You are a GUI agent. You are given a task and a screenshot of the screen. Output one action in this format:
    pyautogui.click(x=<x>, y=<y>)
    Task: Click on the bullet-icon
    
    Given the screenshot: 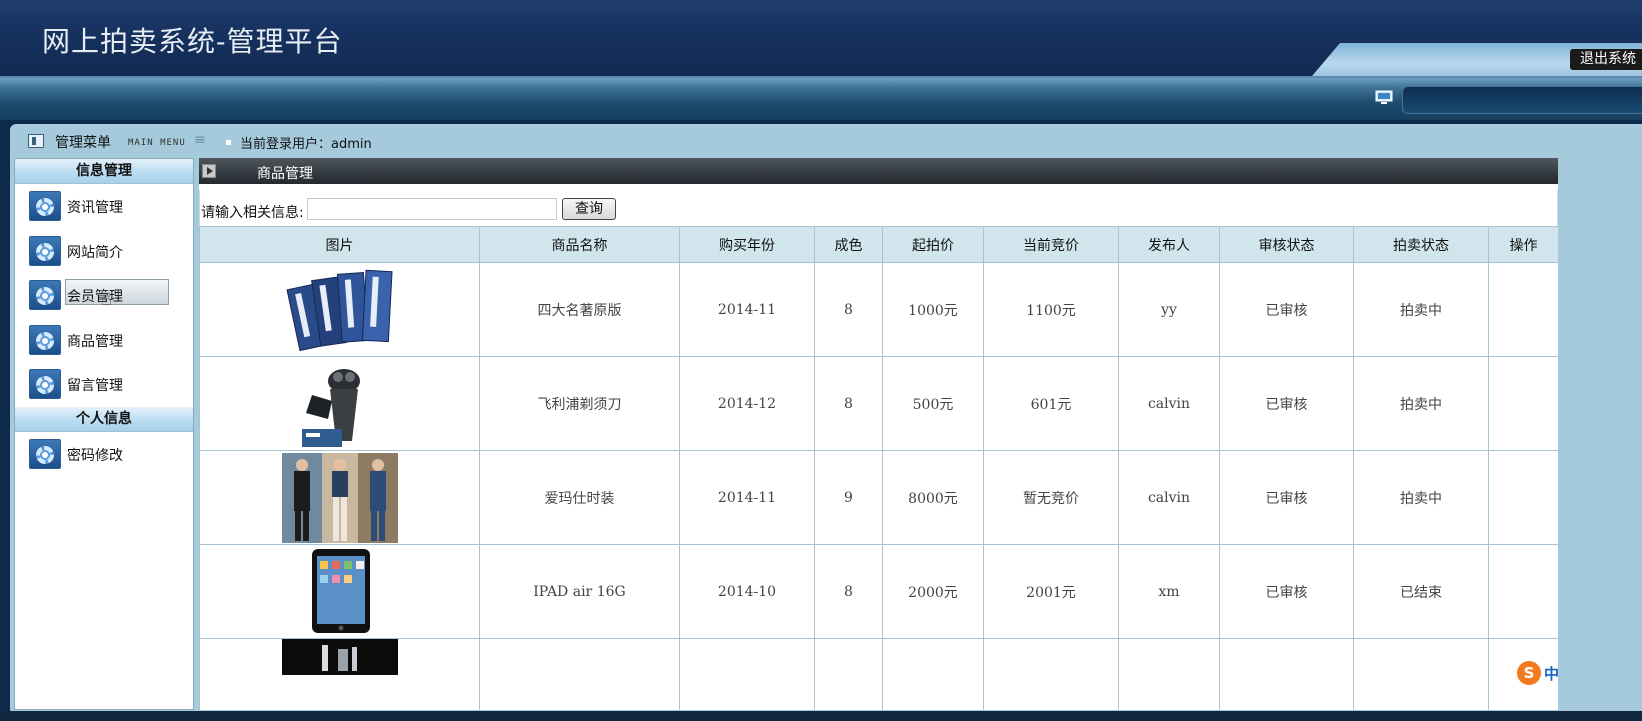 What is the action you would take?
    pyautogui.click(x=228, y=142)
    